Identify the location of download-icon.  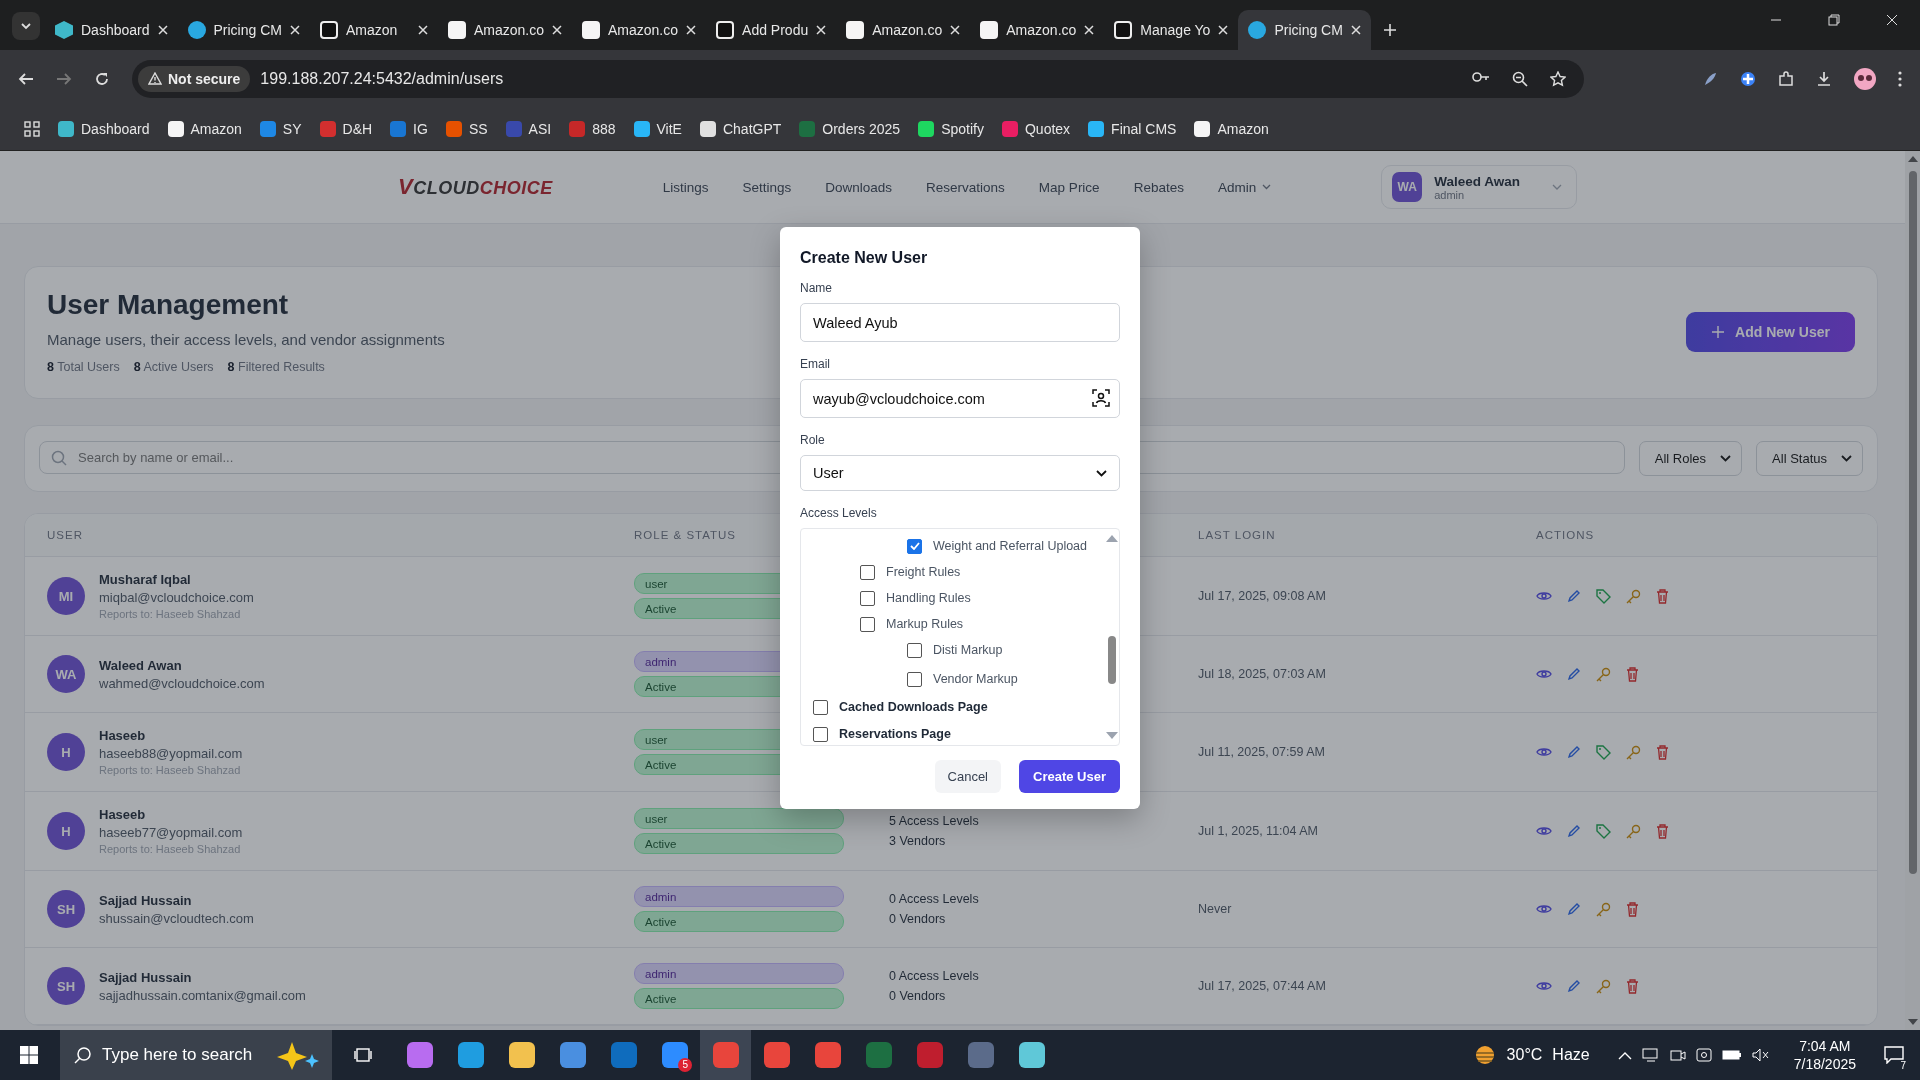
(1824, 78).